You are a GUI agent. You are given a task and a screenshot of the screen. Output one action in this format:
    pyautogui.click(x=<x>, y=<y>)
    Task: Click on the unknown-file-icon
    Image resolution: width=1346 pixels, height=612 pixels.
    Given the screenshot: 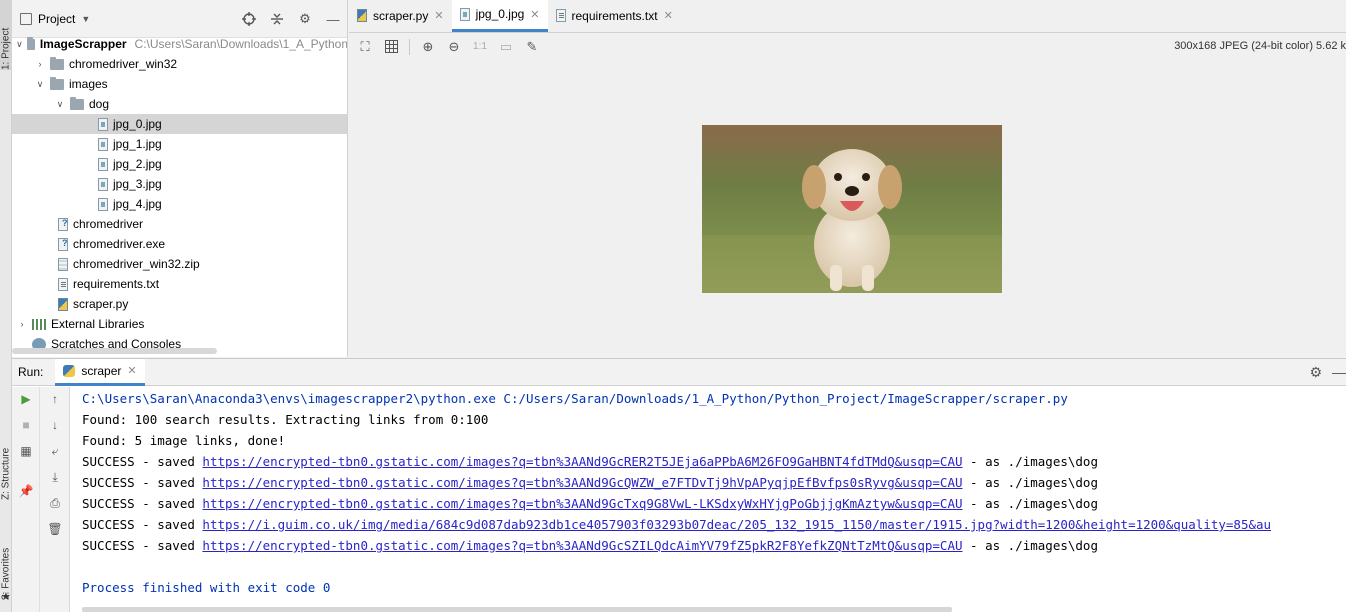 What is the action you would take?
    pyautogui.click(x=63, y=224)
    